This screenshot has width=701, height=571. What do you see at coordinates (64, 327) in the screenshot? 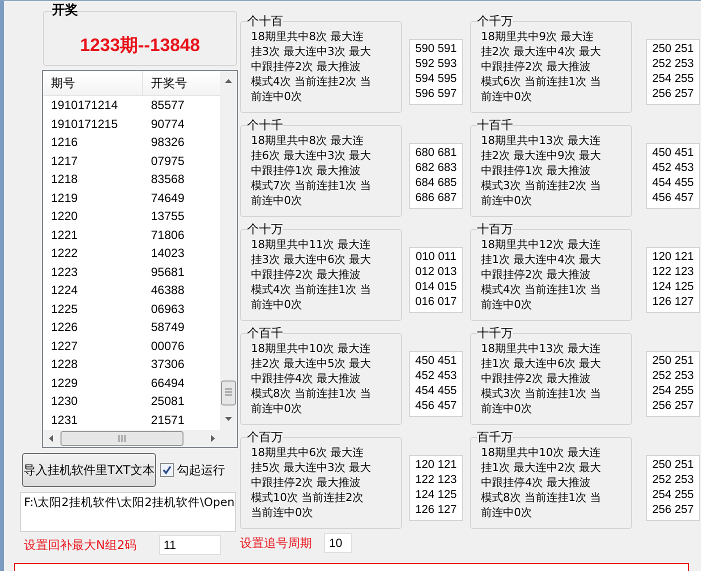
I see `table-cell-text: 1226` at bounding box center [64, 327].